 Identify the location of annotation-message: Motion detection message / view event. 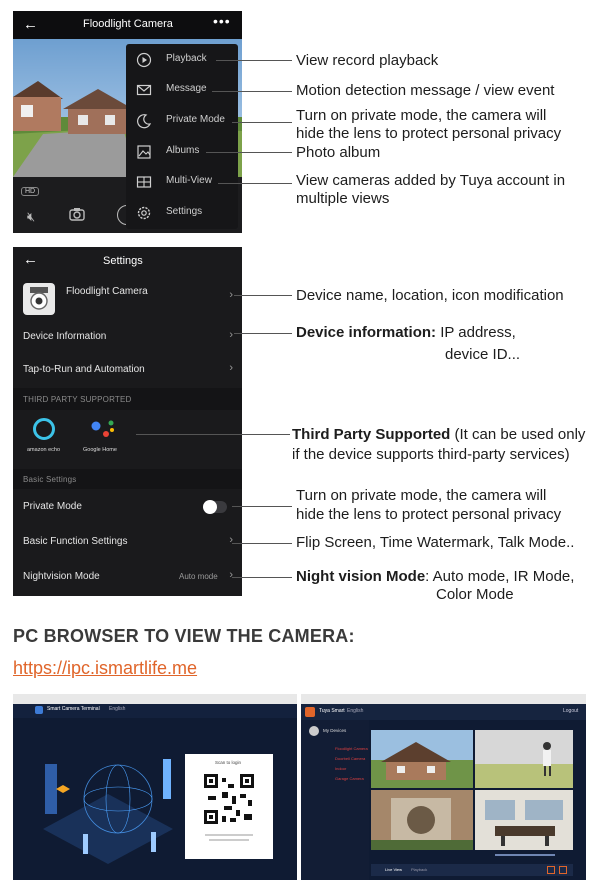
(425, 90).